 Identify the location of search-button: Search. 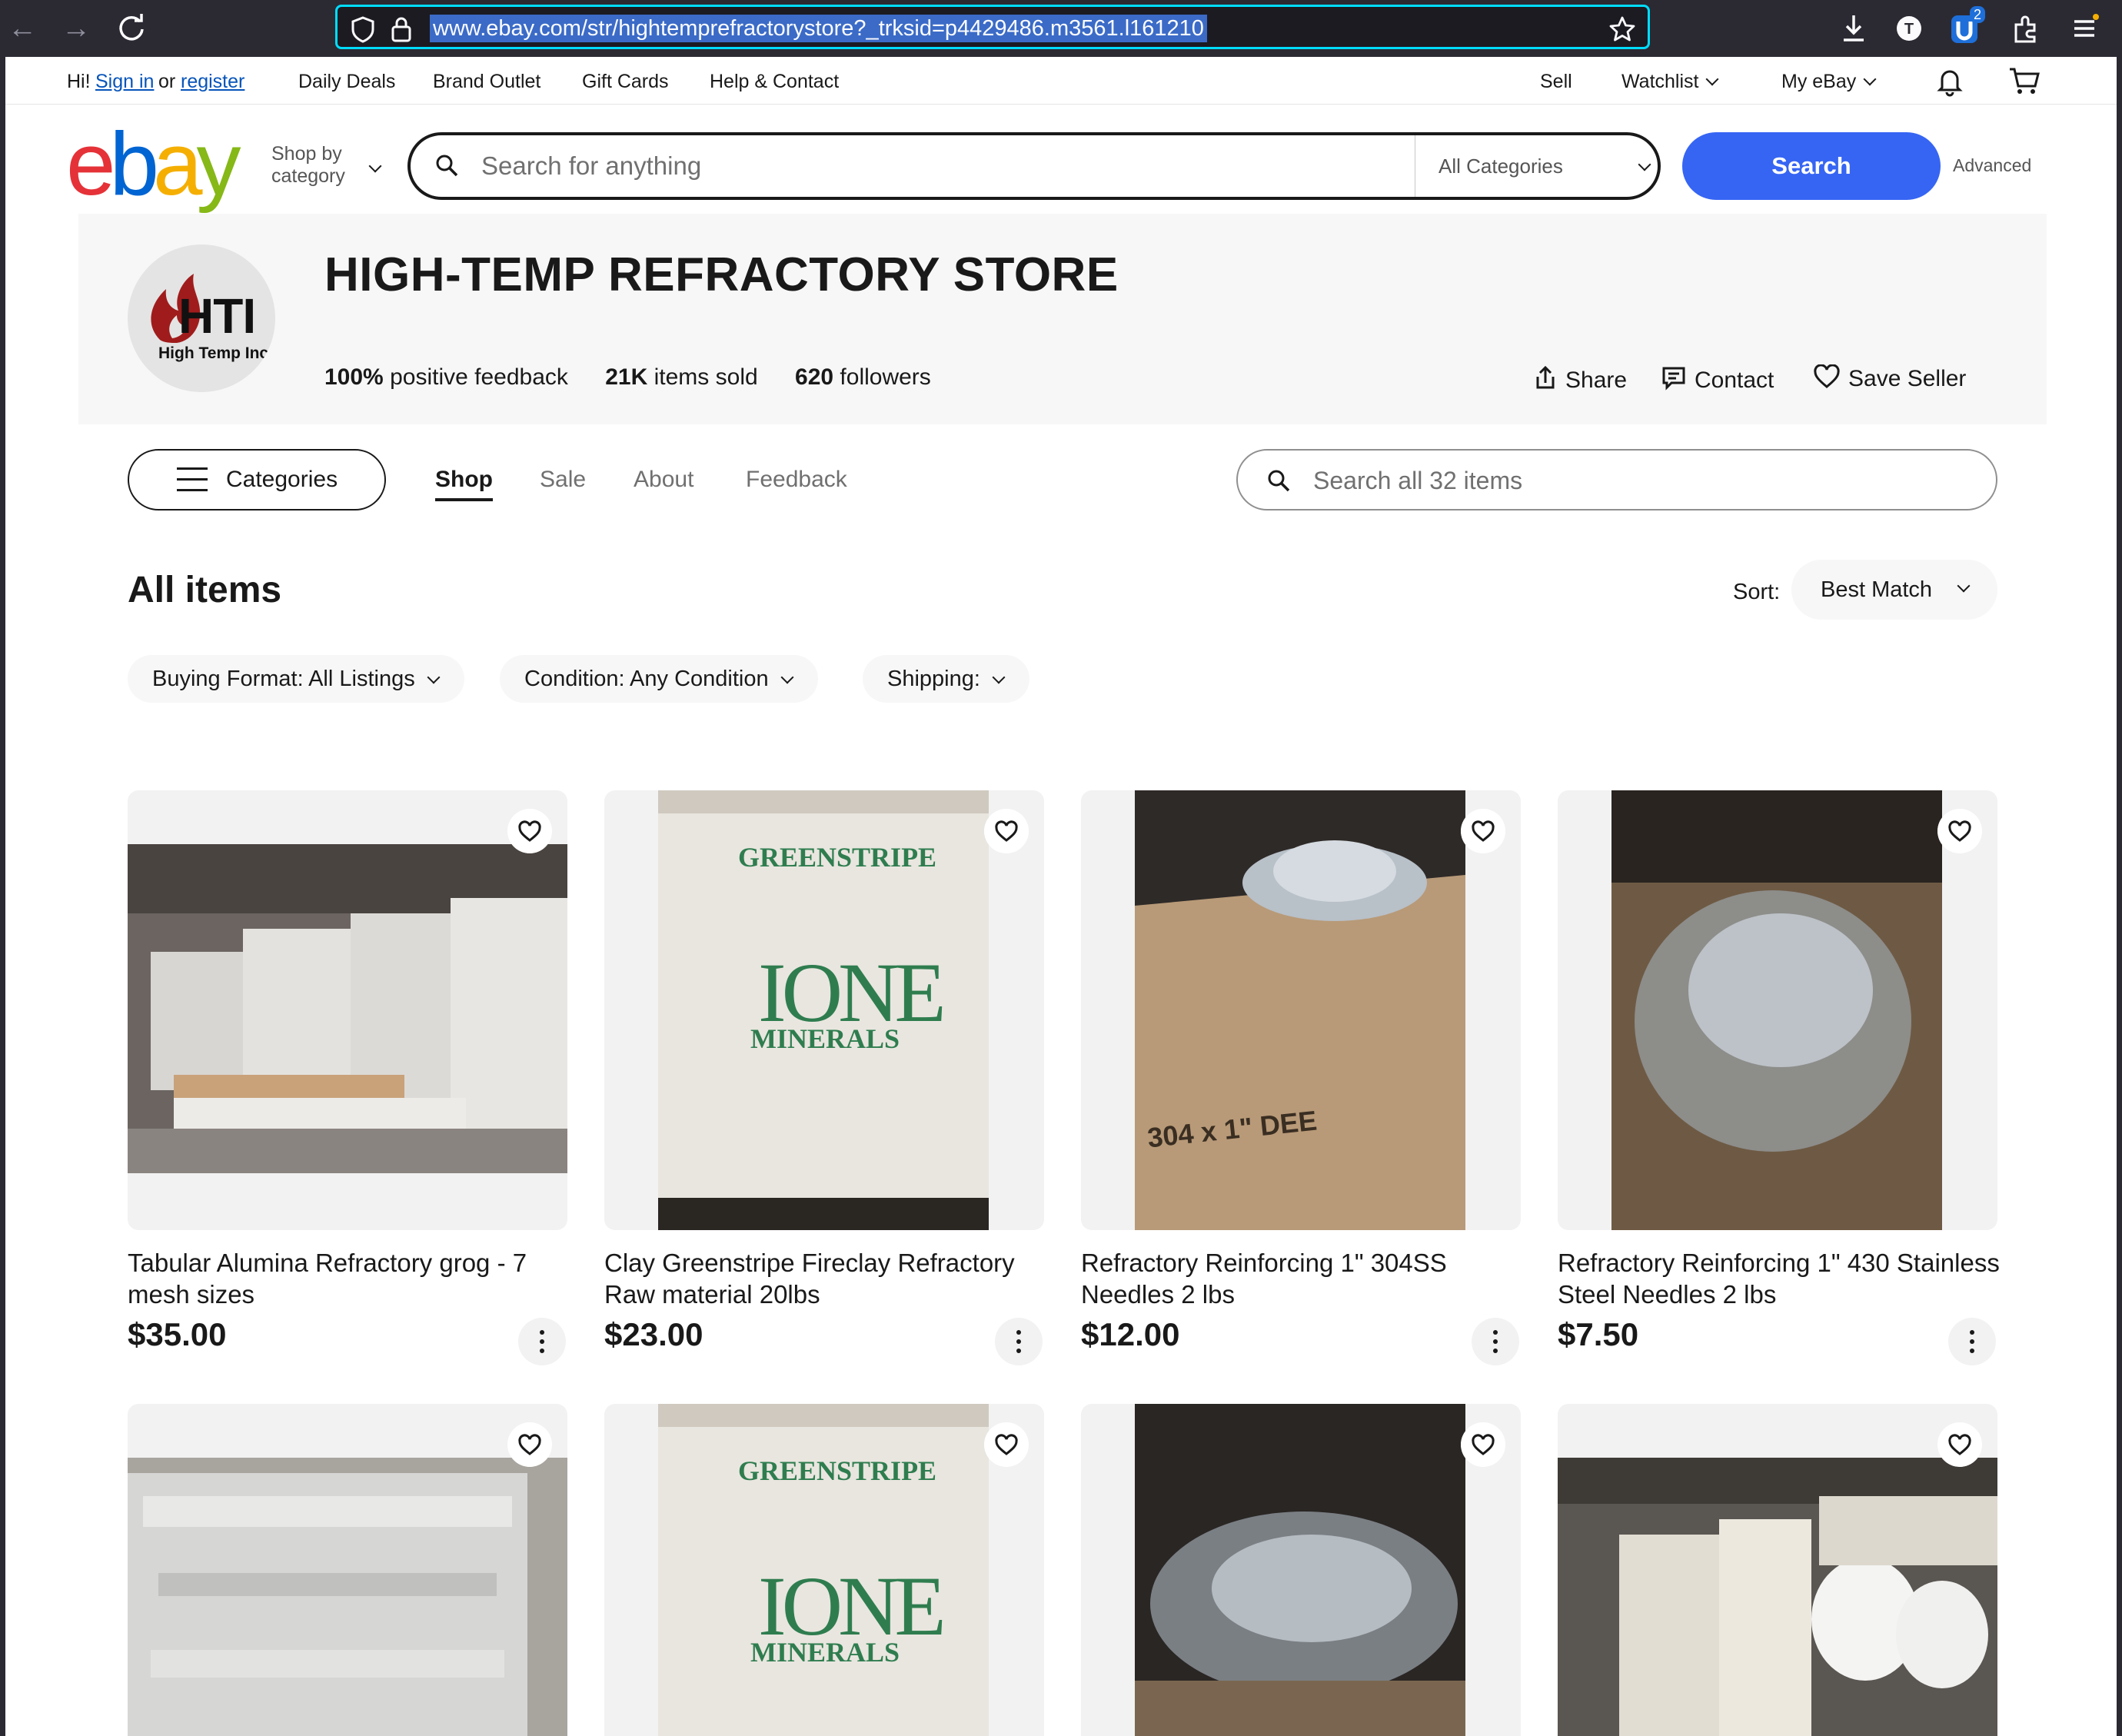
(1812, 166).